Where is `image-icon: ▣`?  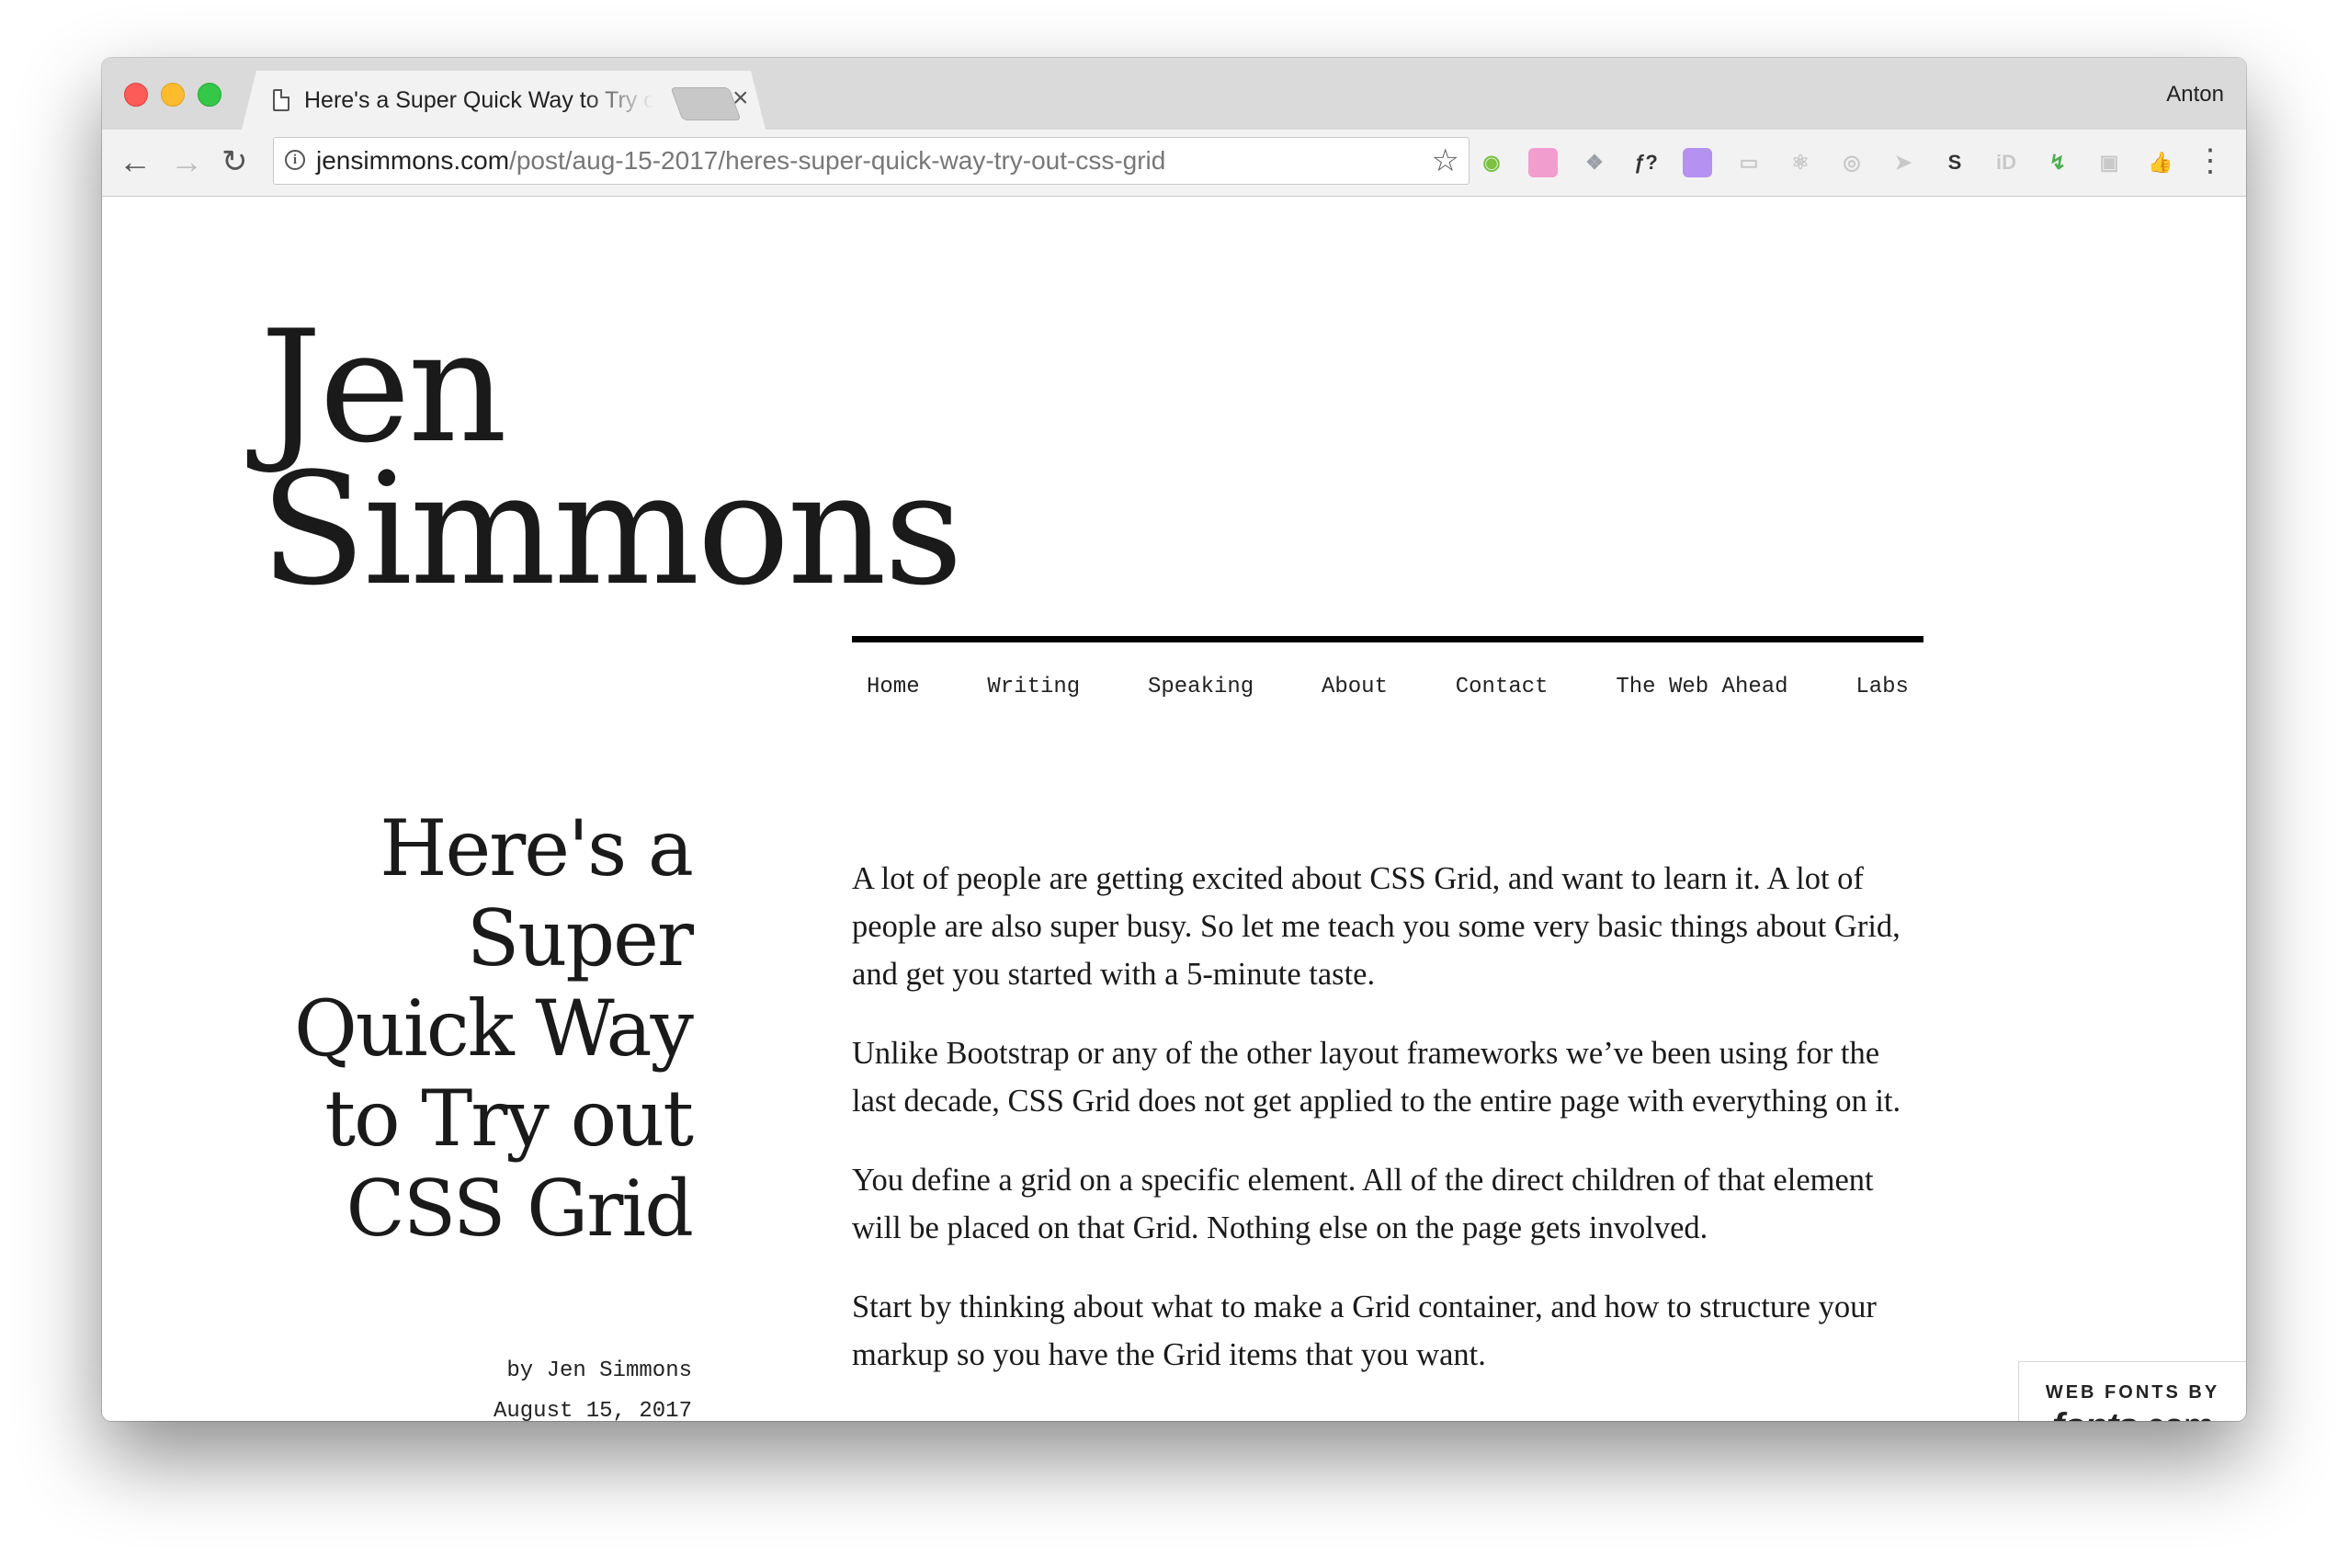
image-icon: ▣ is located at coordinates (2109, 162).